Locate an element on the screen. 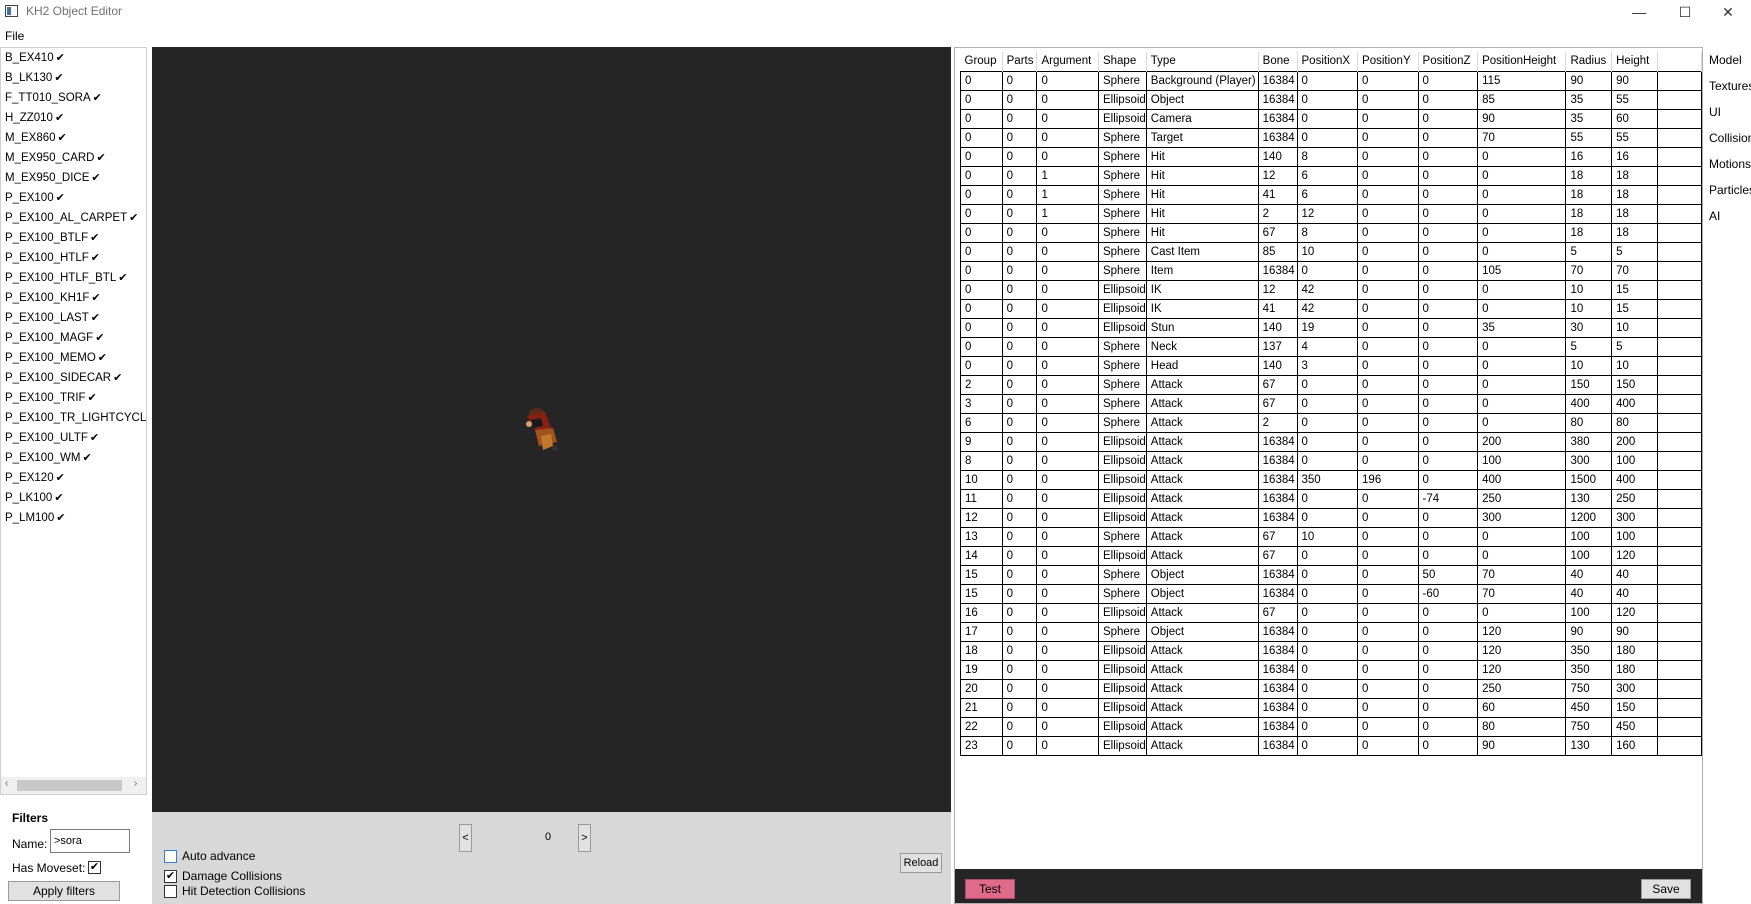 This screenshot has height=904, width=1751. table-cell: Object is located at coordinates (1202, 632).